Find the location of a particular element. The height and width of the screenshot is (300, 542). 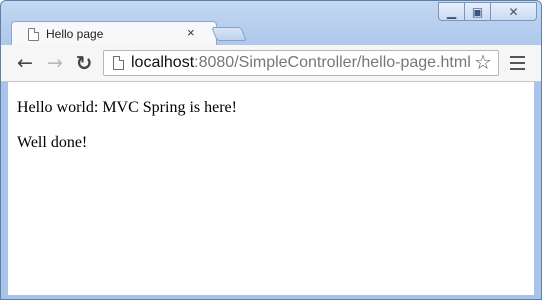

back-arrow-icon: ← is located at coordinates (25, 63).